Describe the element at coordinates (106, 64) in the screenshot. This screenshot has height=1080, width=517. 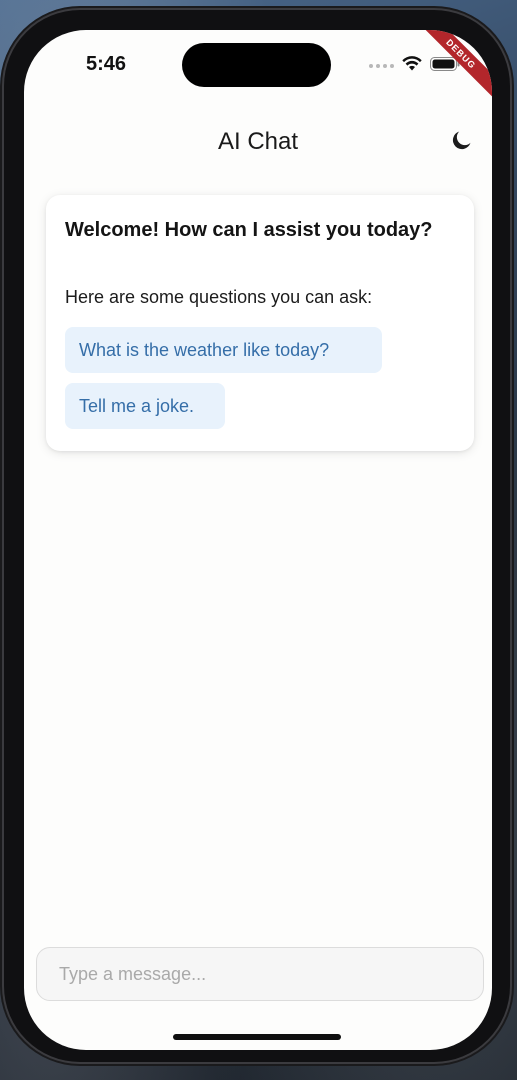
I see `status-time: 5:46` at that location.